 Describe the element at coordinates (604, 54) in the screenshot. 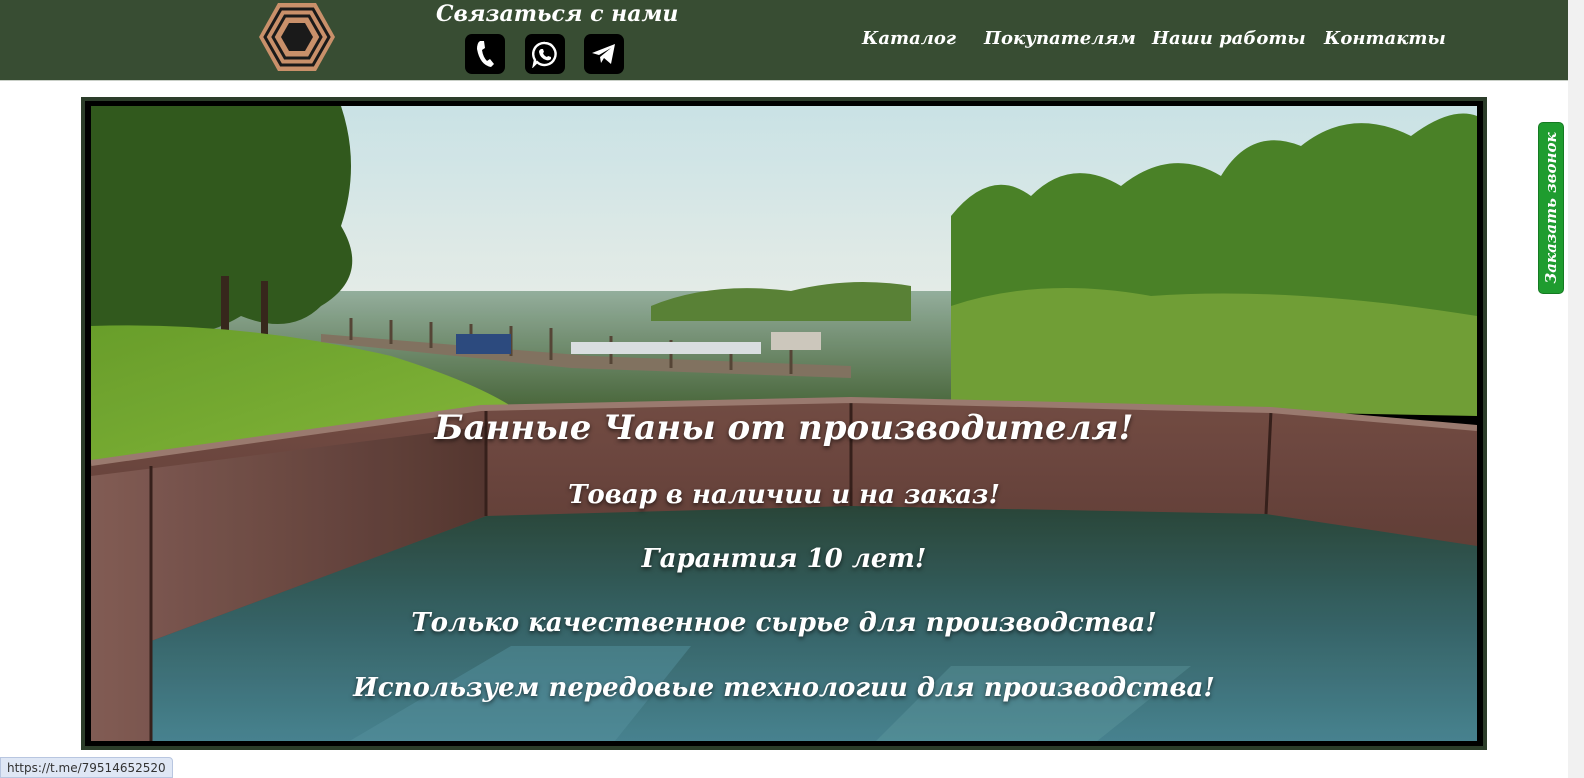

I see `telegram-icon` at that location.